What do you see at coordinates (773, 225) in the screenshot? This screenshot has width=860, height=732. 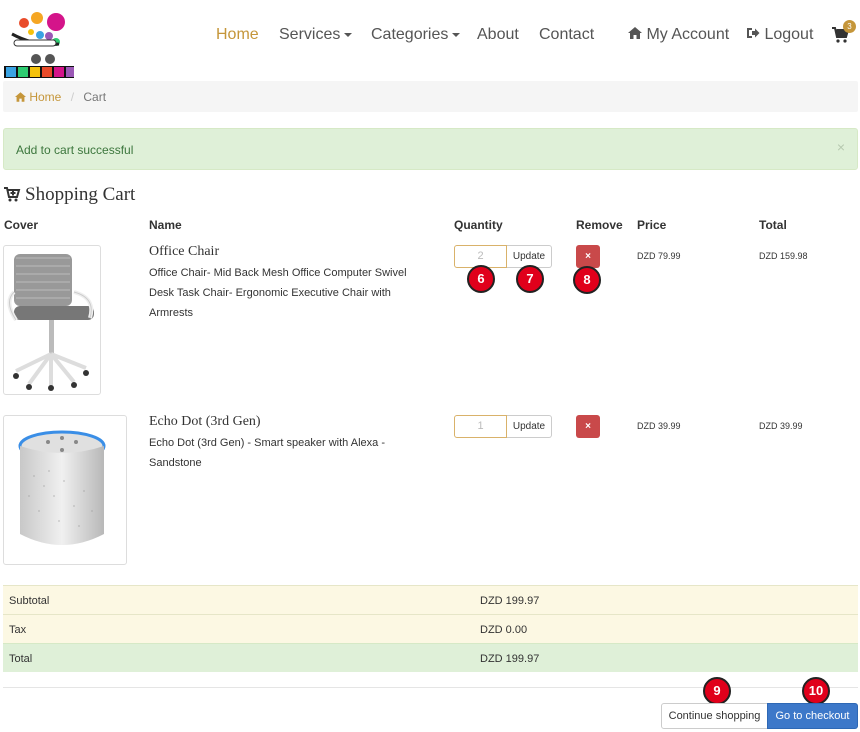 I see `header-total: Total` at bounding box center [773, 225].